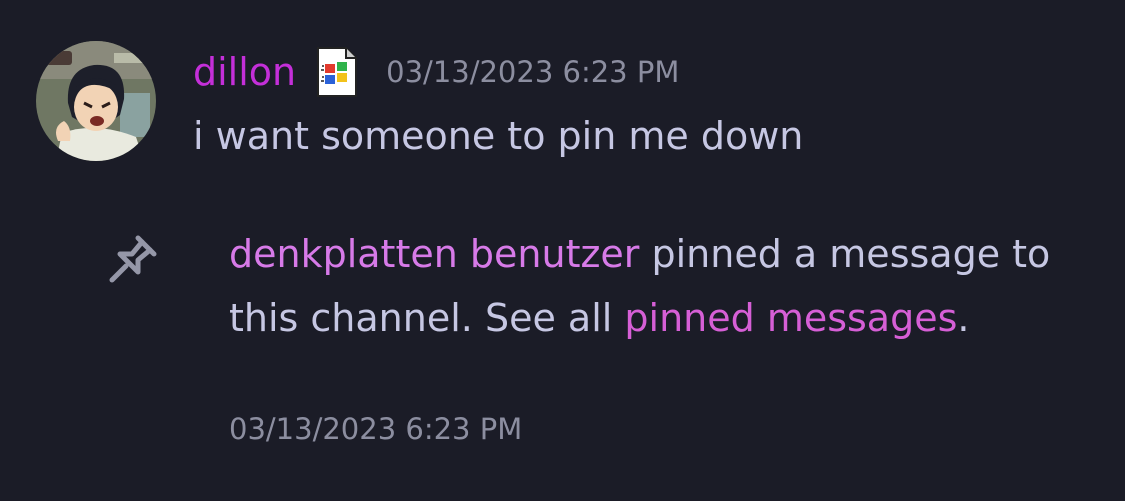 This screenshot has width=1125, height=501. I want to click on pin-icon, so click(132, 260).